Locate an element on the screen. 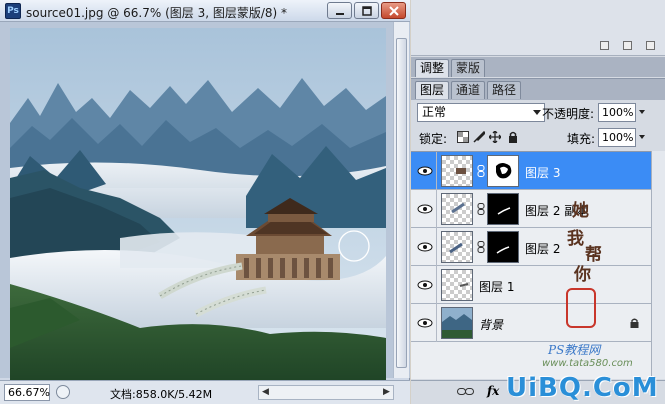 The width and height of the screenshot is (665, 404). close-icon is located at coordinates (394, 11).